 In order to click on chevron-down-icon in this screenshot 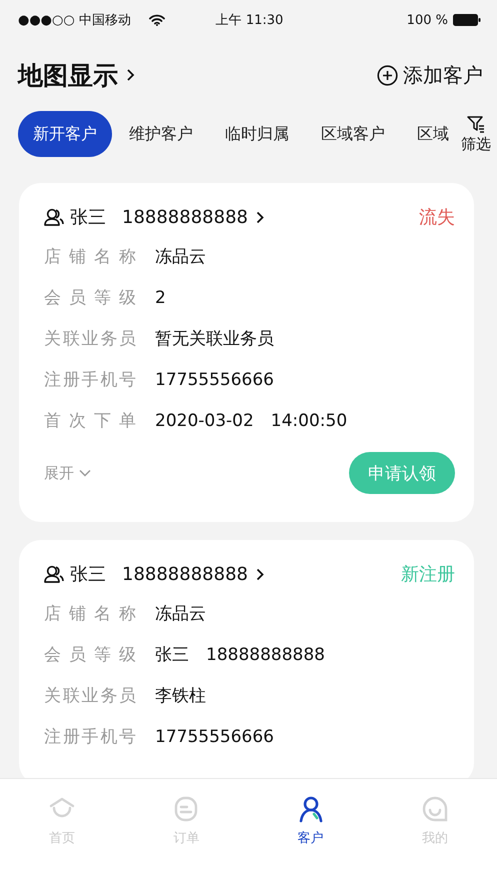, I will do `click(85, 473)`.